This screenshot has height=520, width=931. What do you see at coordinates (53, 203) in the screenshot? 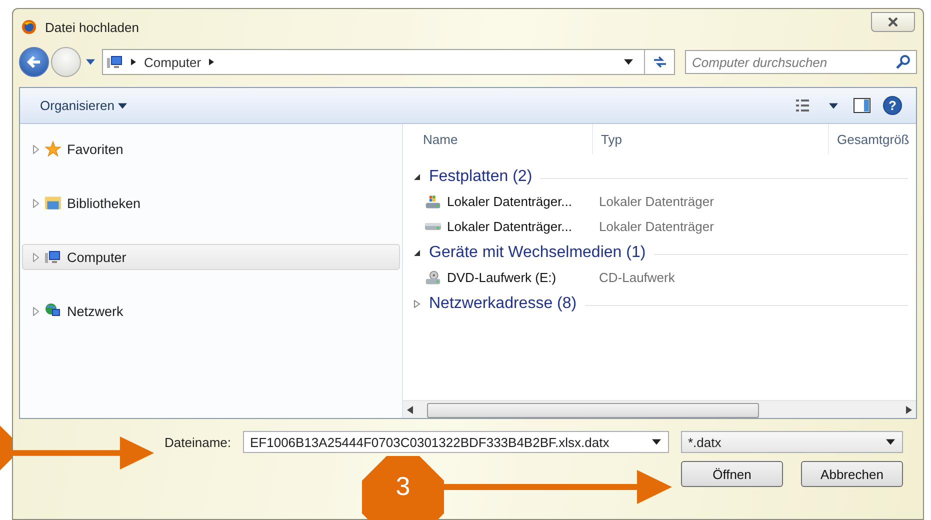
I see `folder-icon` at bounding box center [53, 203].